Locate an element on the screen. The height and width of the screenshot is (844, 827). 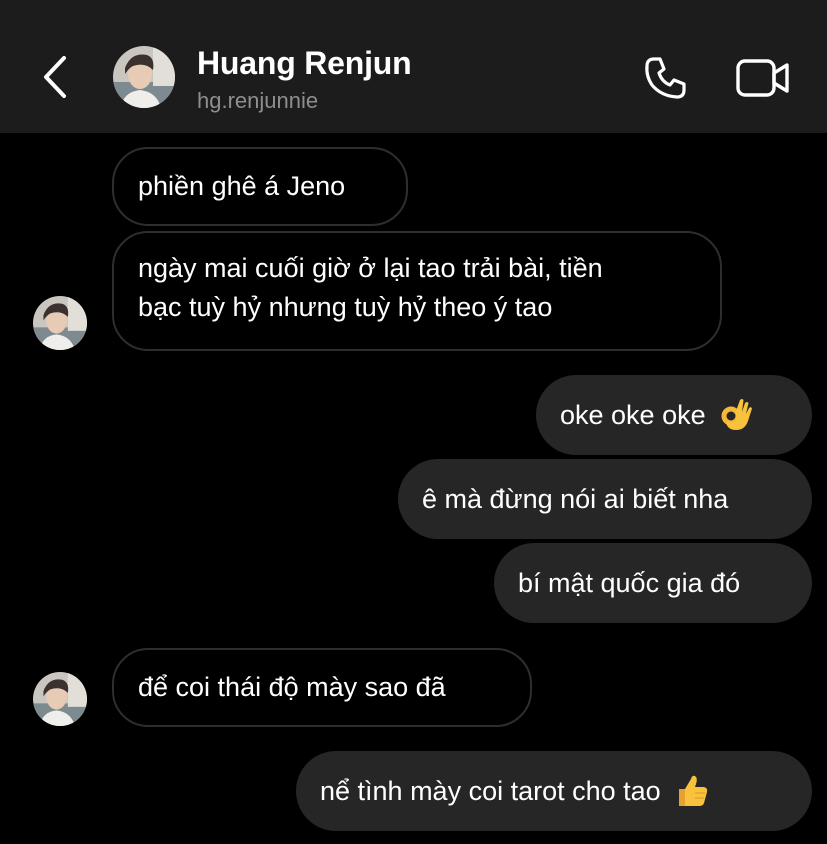
message-text: bí mật quốc gia đó is located at coordinates (629, 582).